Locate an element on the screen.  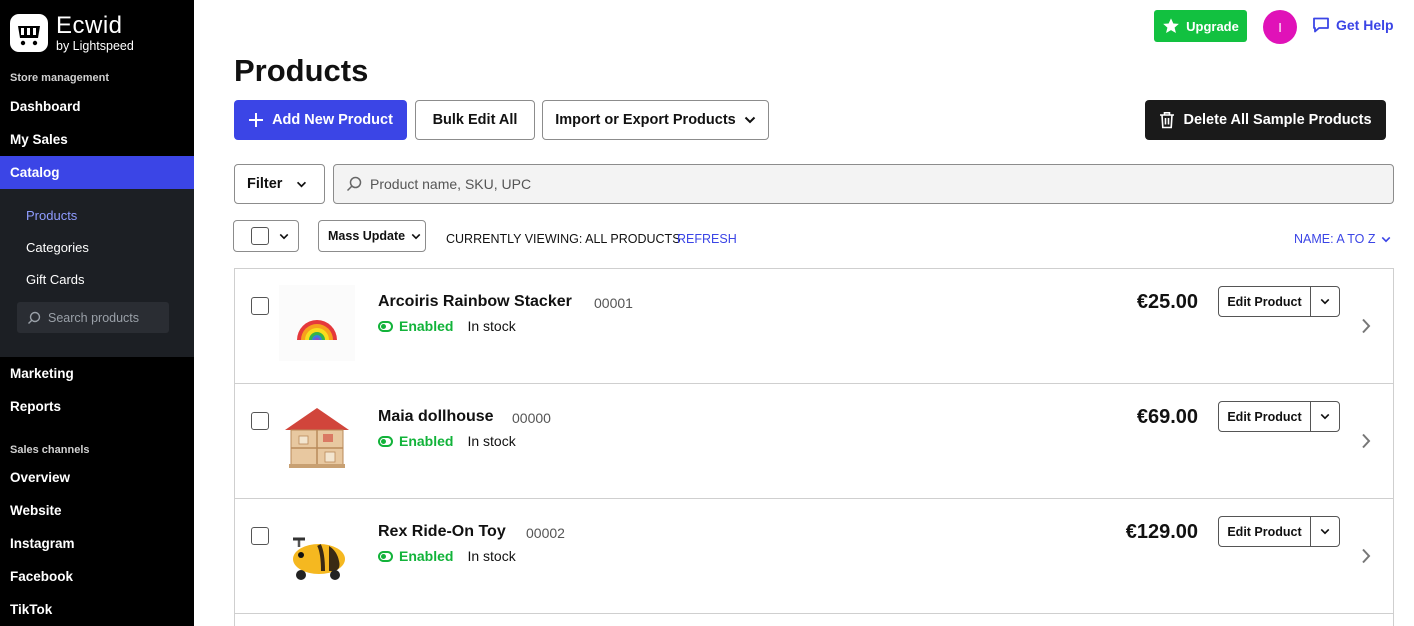
brand-logo: Ecwid by Lightspeed is located at coordinates (72, 33).